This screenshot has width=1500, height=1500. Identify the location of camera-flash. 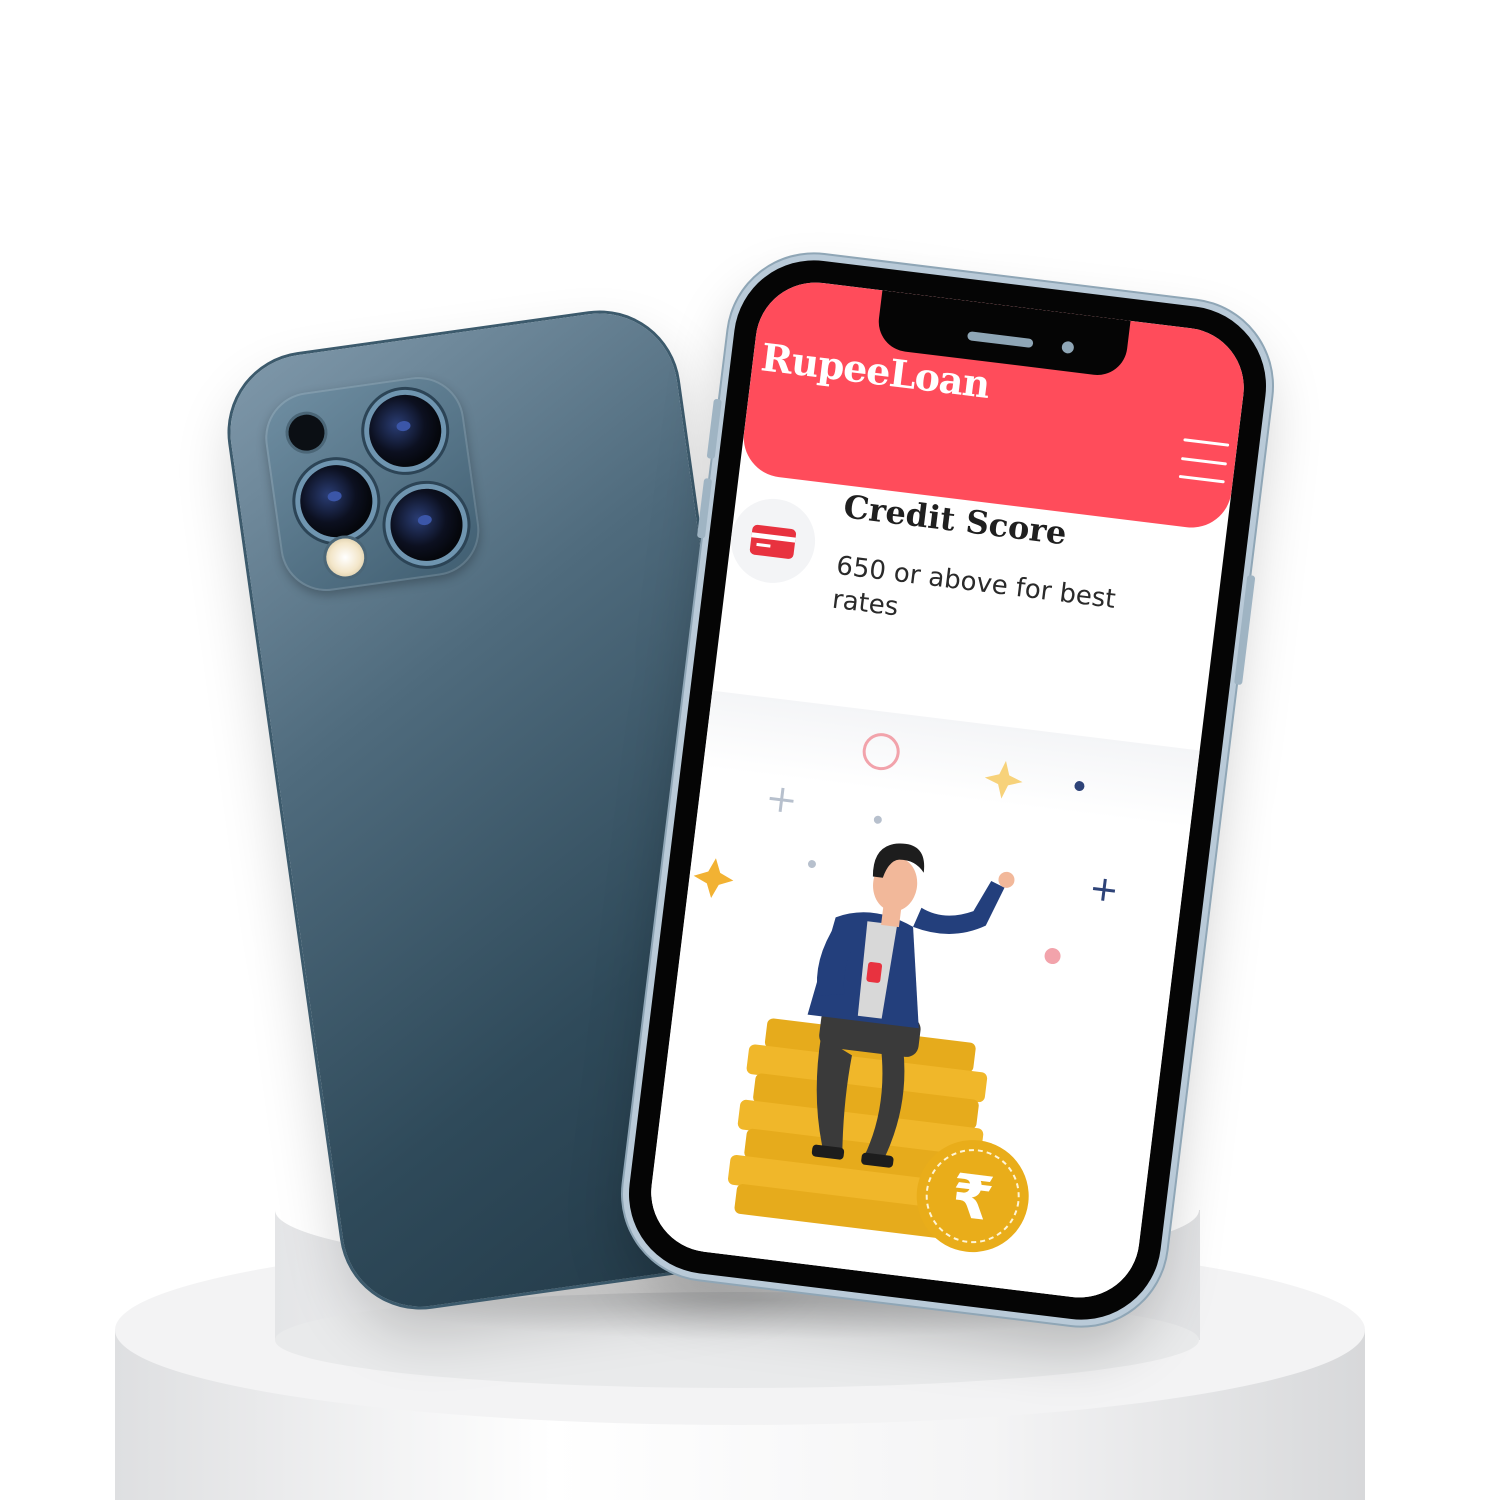
(345, 557).